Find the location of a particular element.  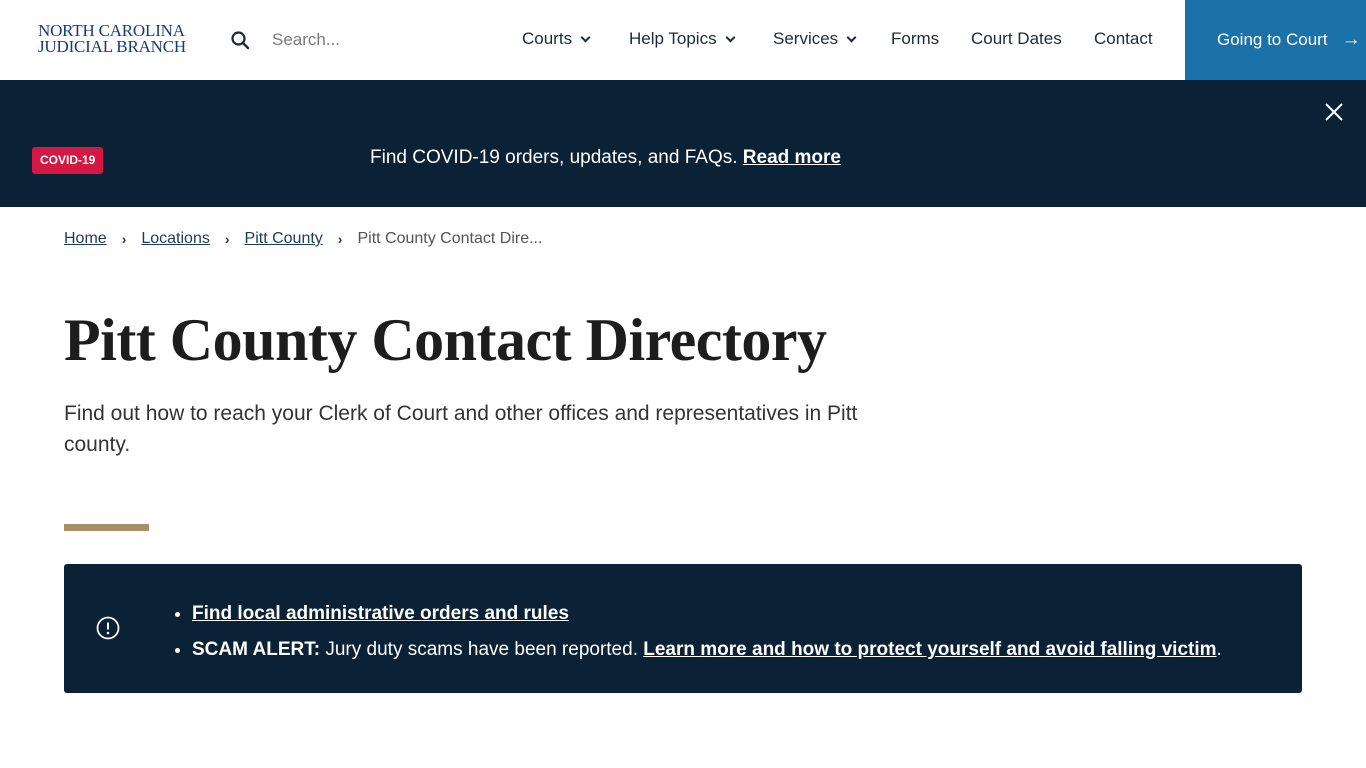

nav-forms-label: Forms is located at coordinates (915, 38).